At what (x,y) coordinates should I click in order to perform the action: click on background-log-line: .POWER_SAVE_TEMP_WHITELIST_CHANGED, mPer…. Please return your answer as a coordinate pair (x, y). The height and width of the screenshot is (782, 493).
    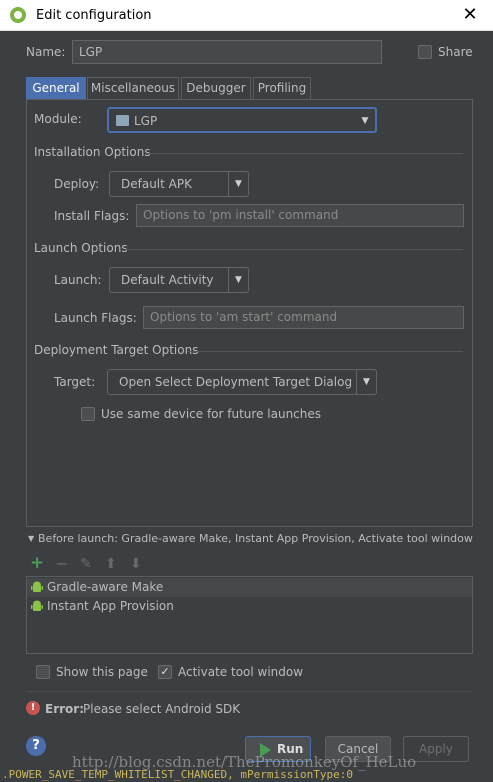
    Looking at the image, I should click on (177, 774).